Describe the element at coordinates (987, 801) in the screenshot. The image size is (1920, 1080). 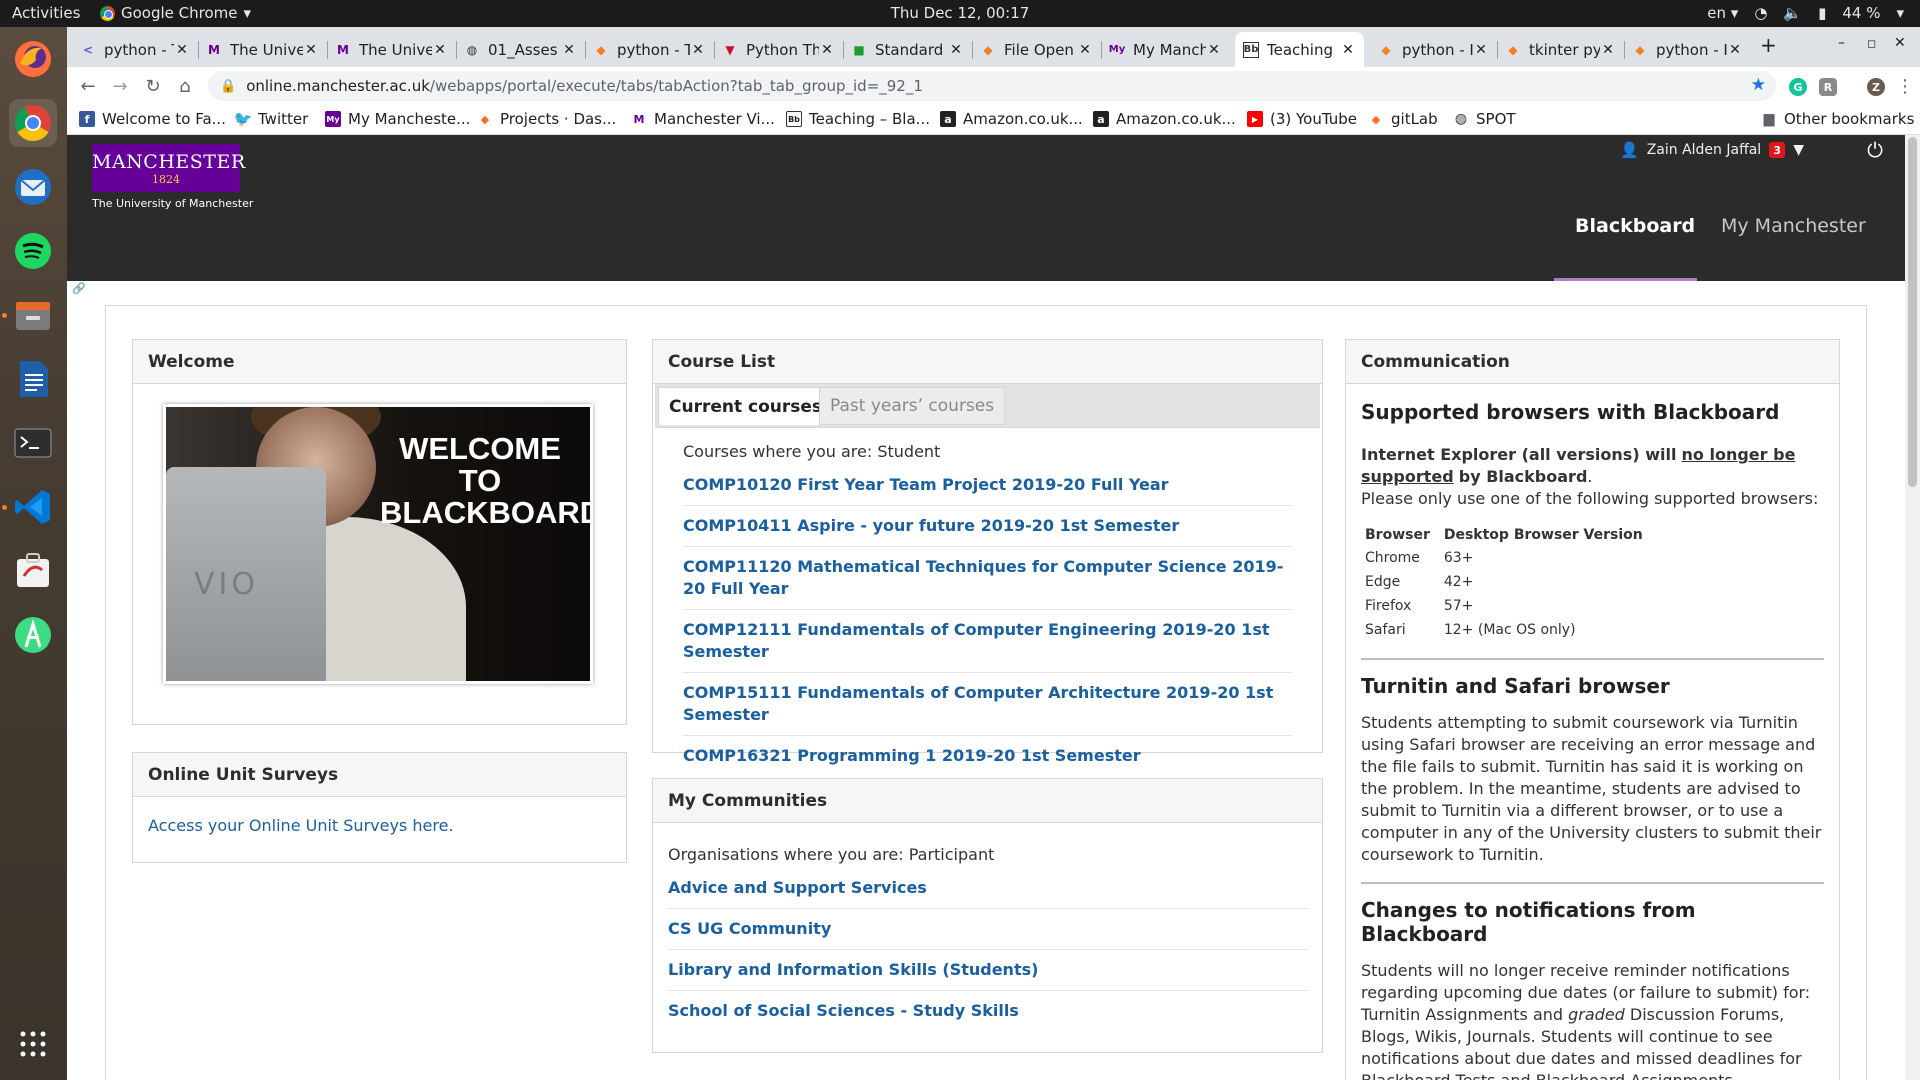
I see `module-title: My Communities` at that location.